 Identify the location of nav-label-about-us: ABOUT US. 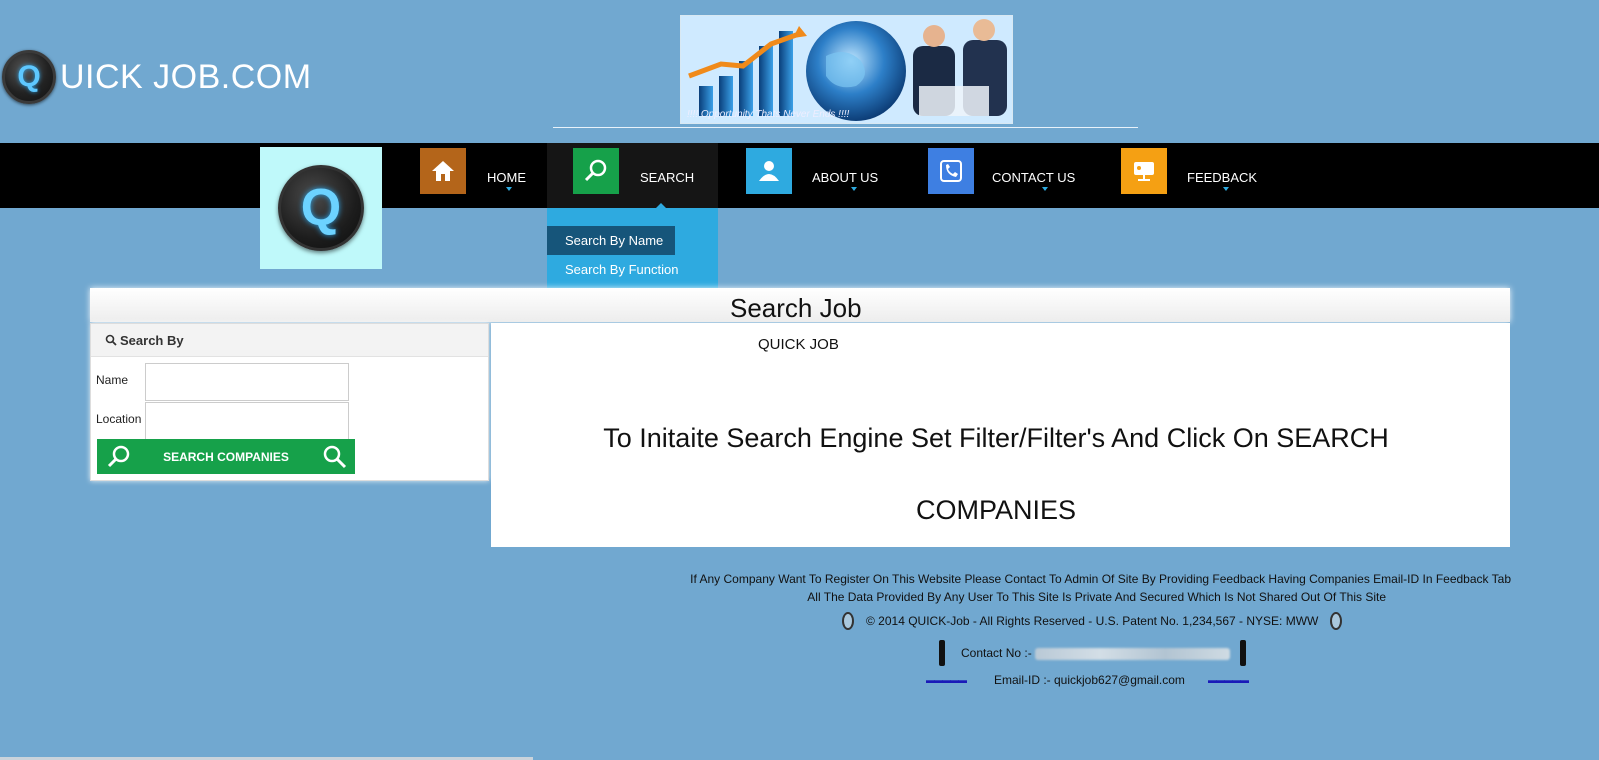
(845, 177).